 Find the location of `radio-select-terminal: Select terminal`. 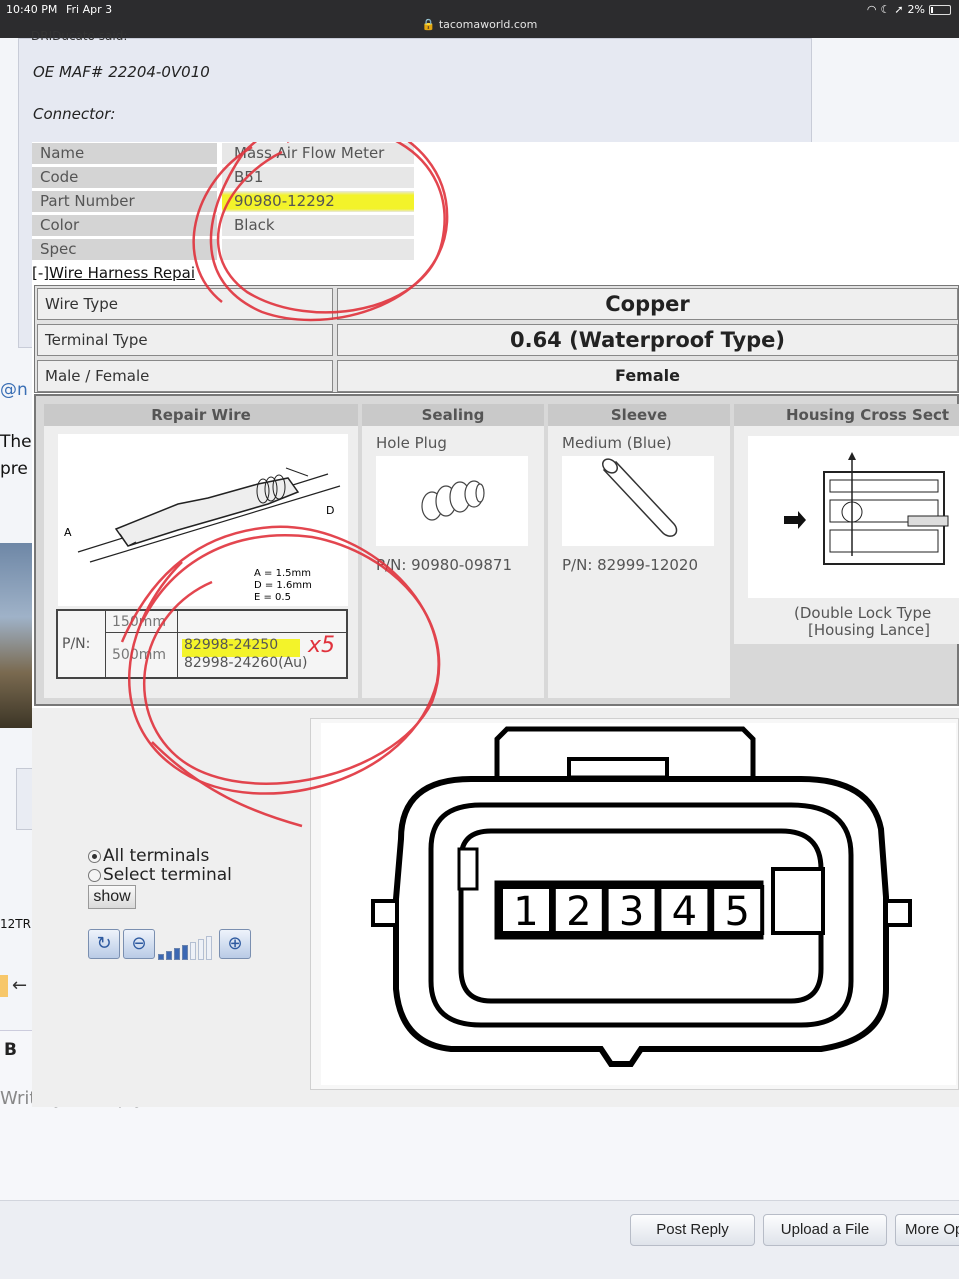

radio-select-terminal: Select terminal is located at coordinates (160, 875).